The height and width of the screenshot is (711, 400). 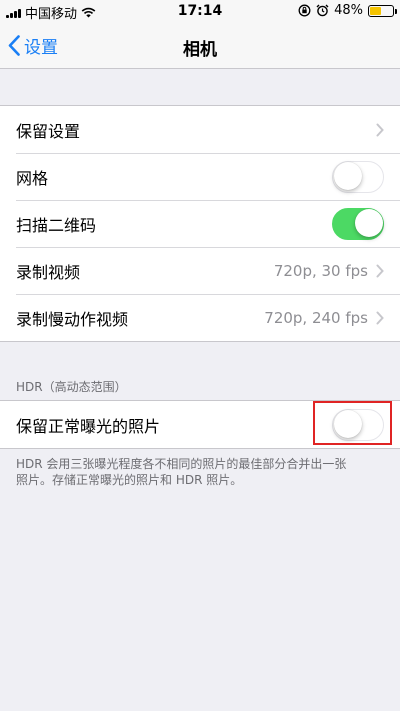 What do you see at coordinates (200, 129) in the screenshot?
I see `preserve-settings-row: 保留设置` at bounding box center [200, 129].